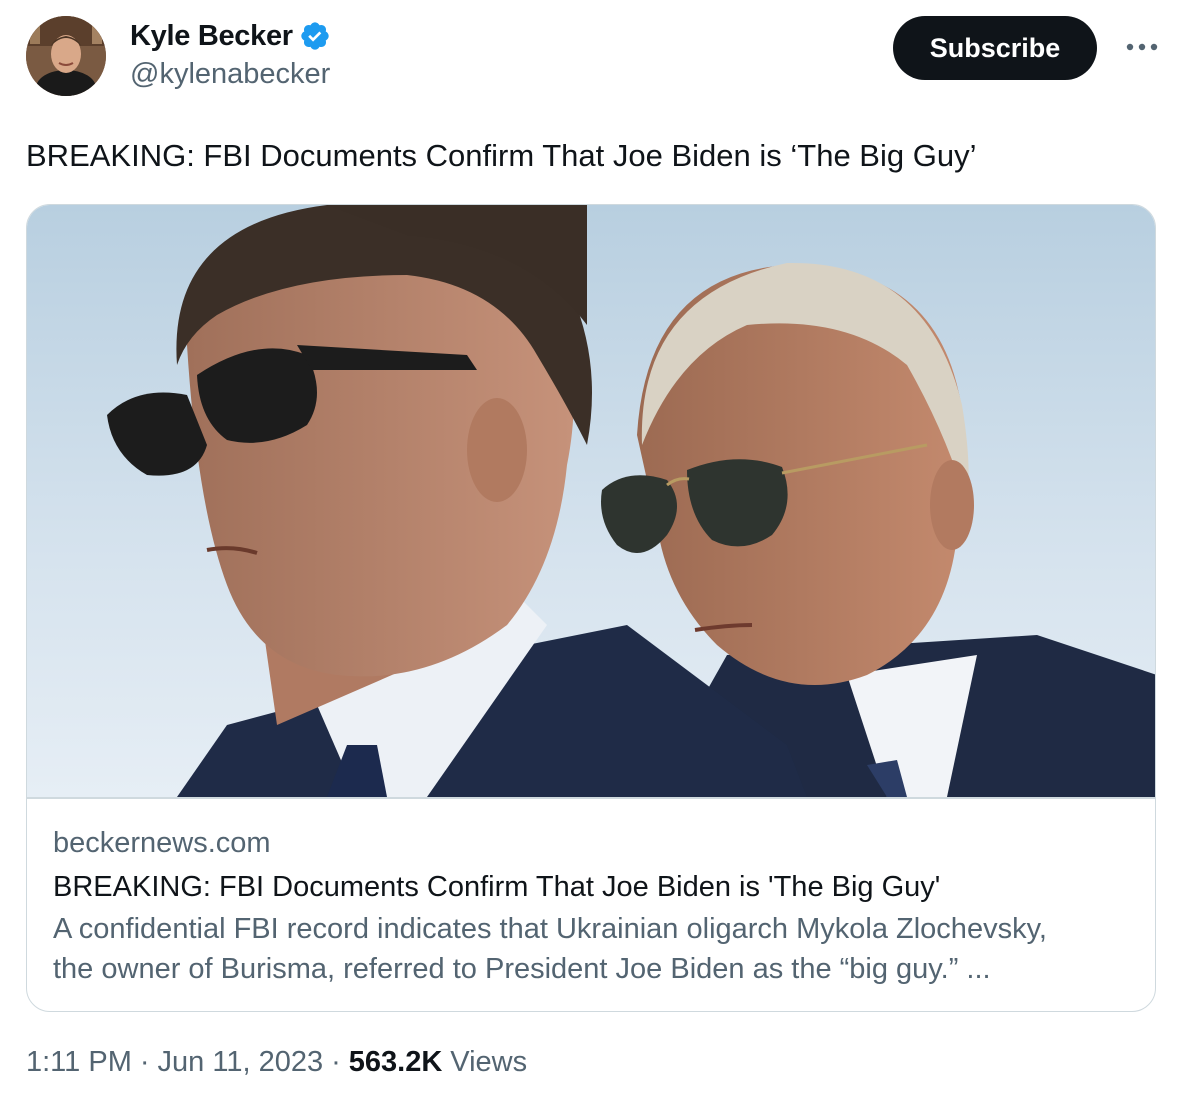 This screenshot has height=1106, width=1182. I want to click on avatar, so click(66, 56).